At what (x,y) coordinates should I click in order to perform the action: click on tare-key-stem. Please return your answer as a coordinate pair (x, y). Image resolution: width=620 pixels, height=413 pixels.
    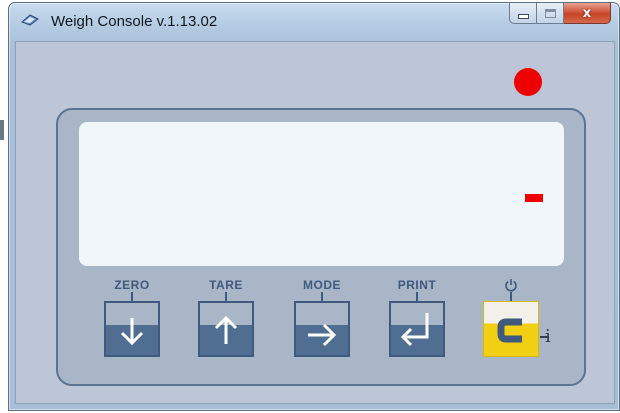
    Looking at the image, I should click on (226, 296).